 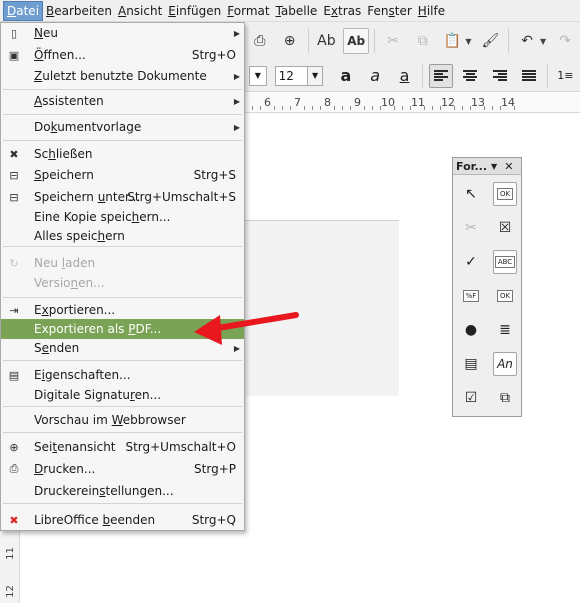 I want to click on design-mode-icon: ✂, so click(x=471, y=228).